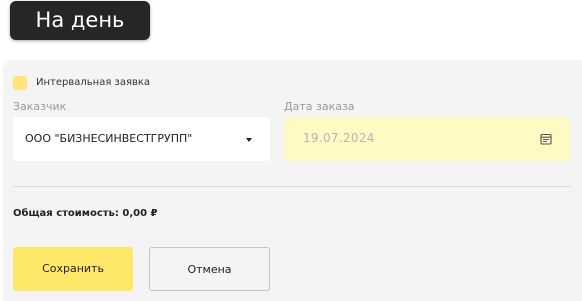 This screenshot has height=301, width=582. Describe the element at coordinates (85, 213) in the screenshot. I see `total-cost: Общая стоимость: 0,00 ₽` at that location.